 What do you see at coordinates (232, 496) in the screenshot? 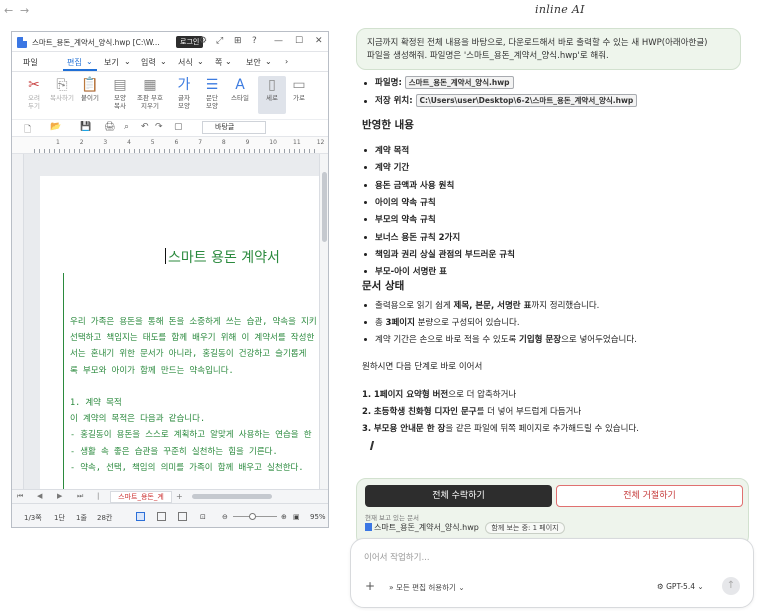
I see `horizontal-scrollbar-thumb` at bounding box center [232, 496].